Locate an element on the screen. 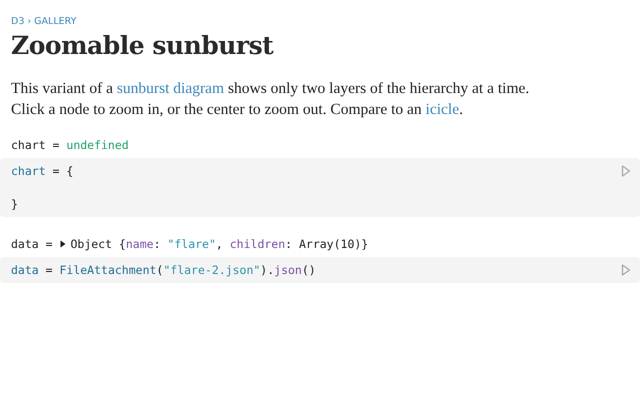  code-line: } is located at coordinates (15, 204).